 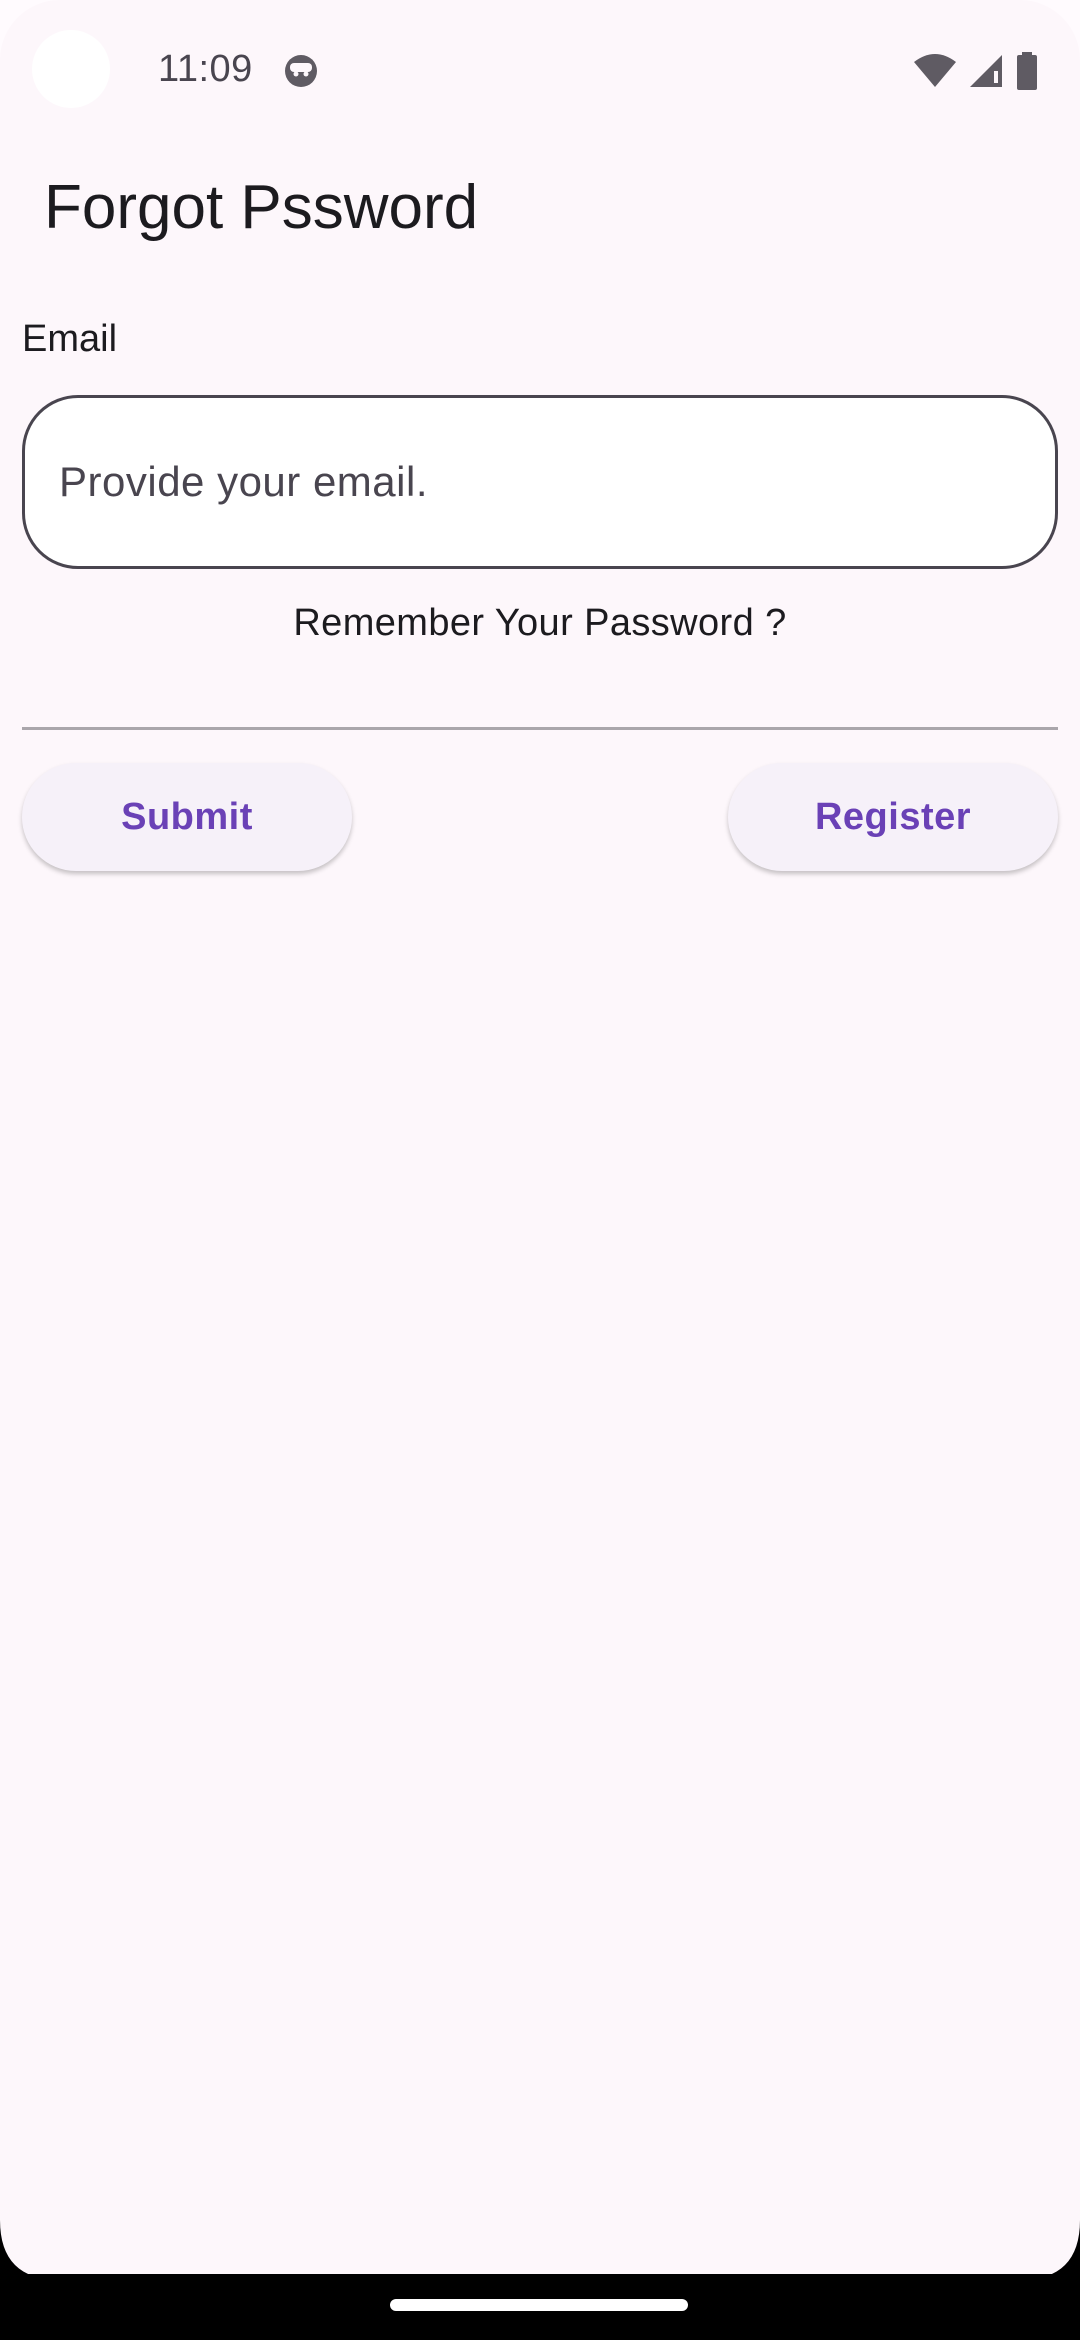 I want to click on status-bar: 11:09, so click(x=540, y=70).